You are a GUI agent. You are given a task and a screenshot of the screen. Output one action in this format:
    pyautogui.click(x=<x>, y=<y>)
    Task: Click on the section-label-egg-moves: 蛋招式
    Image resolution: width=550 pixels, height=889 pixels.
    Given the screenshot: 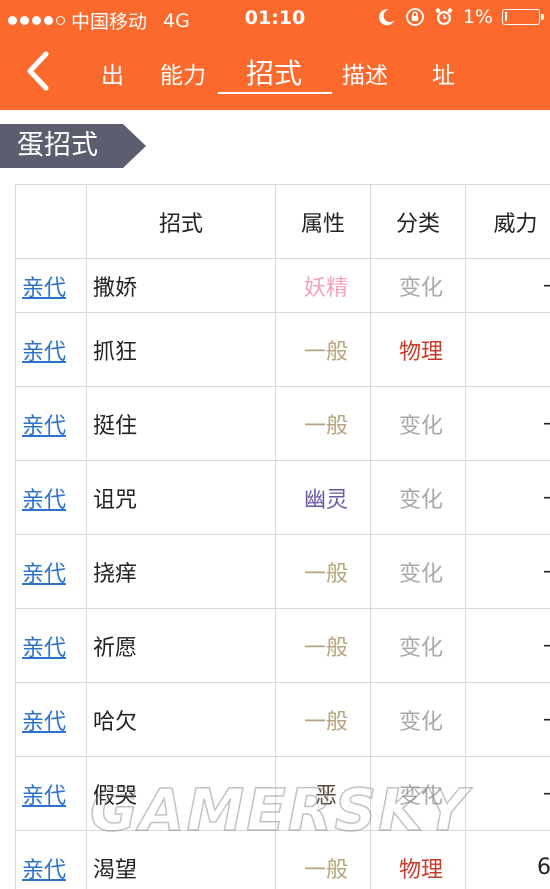 What is the action you would take?
    pyautogui.click(x=73, y=146)
    